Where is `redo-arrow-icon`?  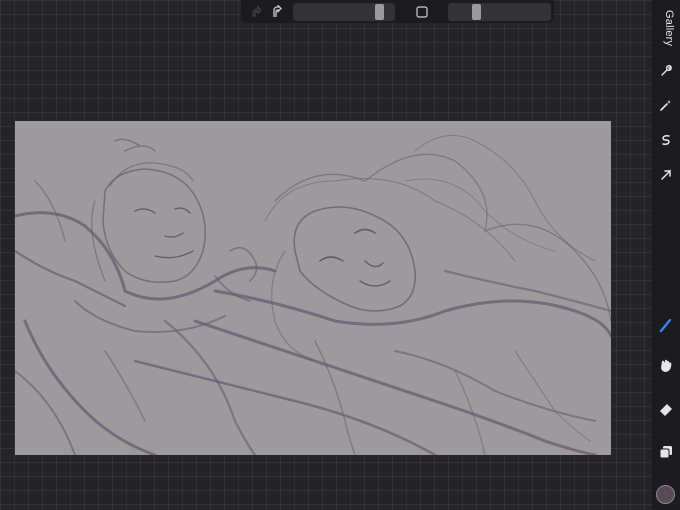
redo-arrow-icon is located at coordinates (277, 12).